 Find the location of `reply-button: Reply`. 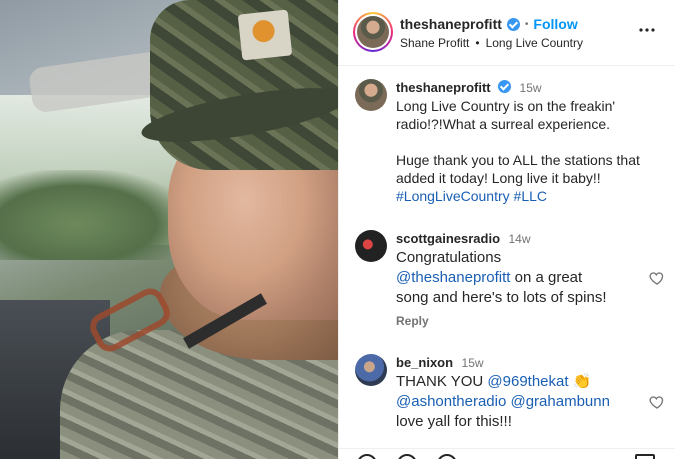

reply-button: Reply is located at coordinates (518, 321).